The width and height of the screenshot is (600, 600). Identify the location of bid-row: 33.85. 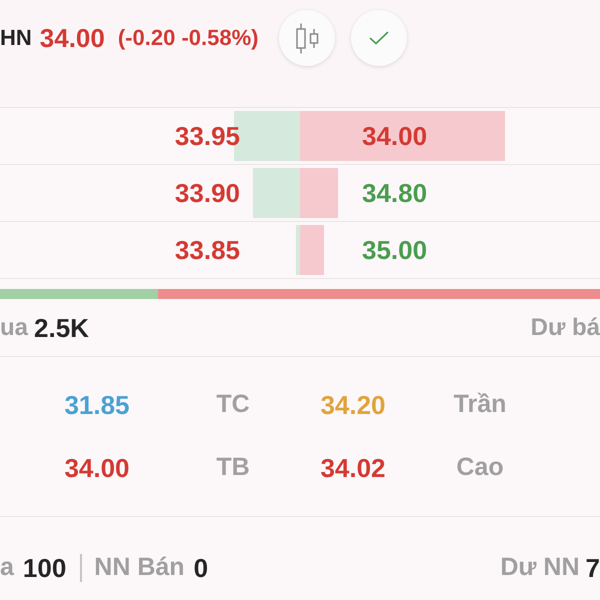
(150, 250).